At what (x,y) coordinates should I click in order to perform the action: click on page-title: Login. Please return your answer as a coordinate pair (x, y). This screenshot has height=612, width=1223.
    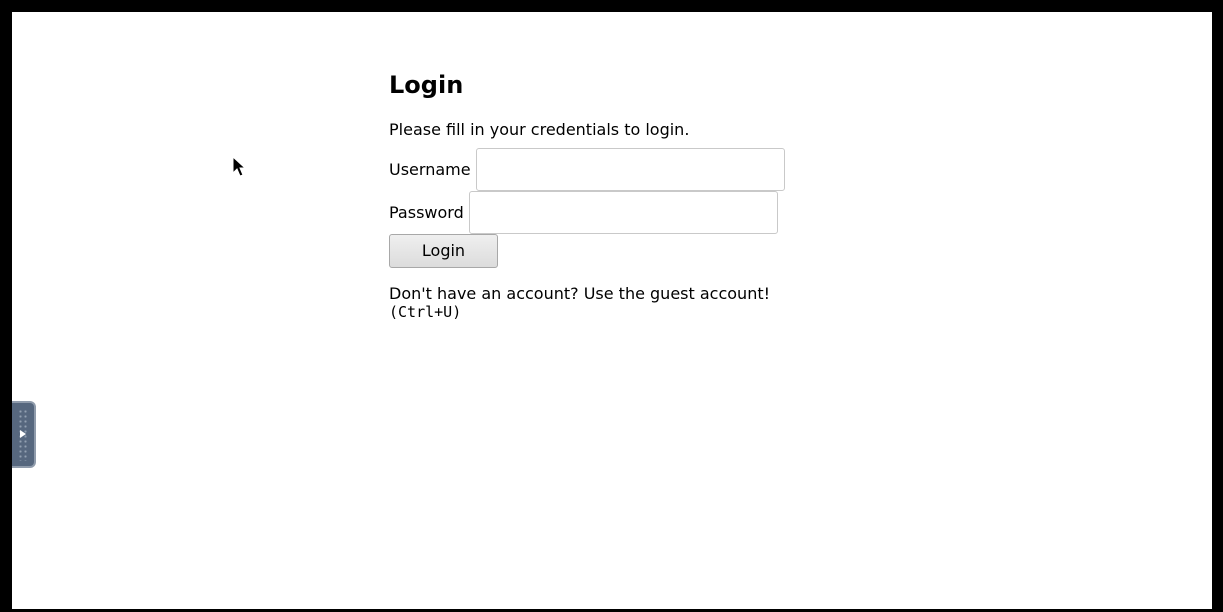
    Looking at the image, I should click on (426, 85).